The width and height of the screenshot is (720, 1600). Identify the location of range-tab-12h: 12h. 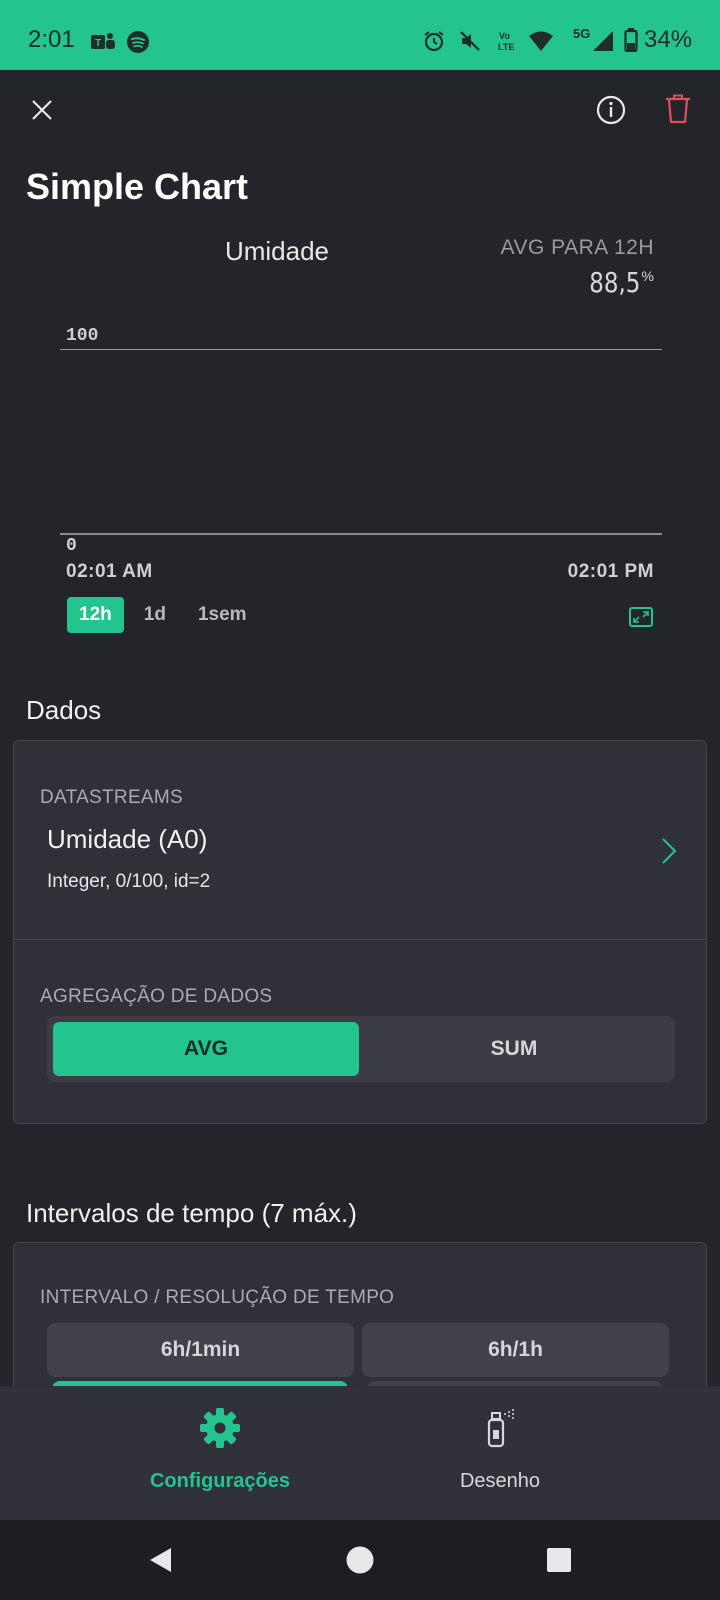
(95, 615).